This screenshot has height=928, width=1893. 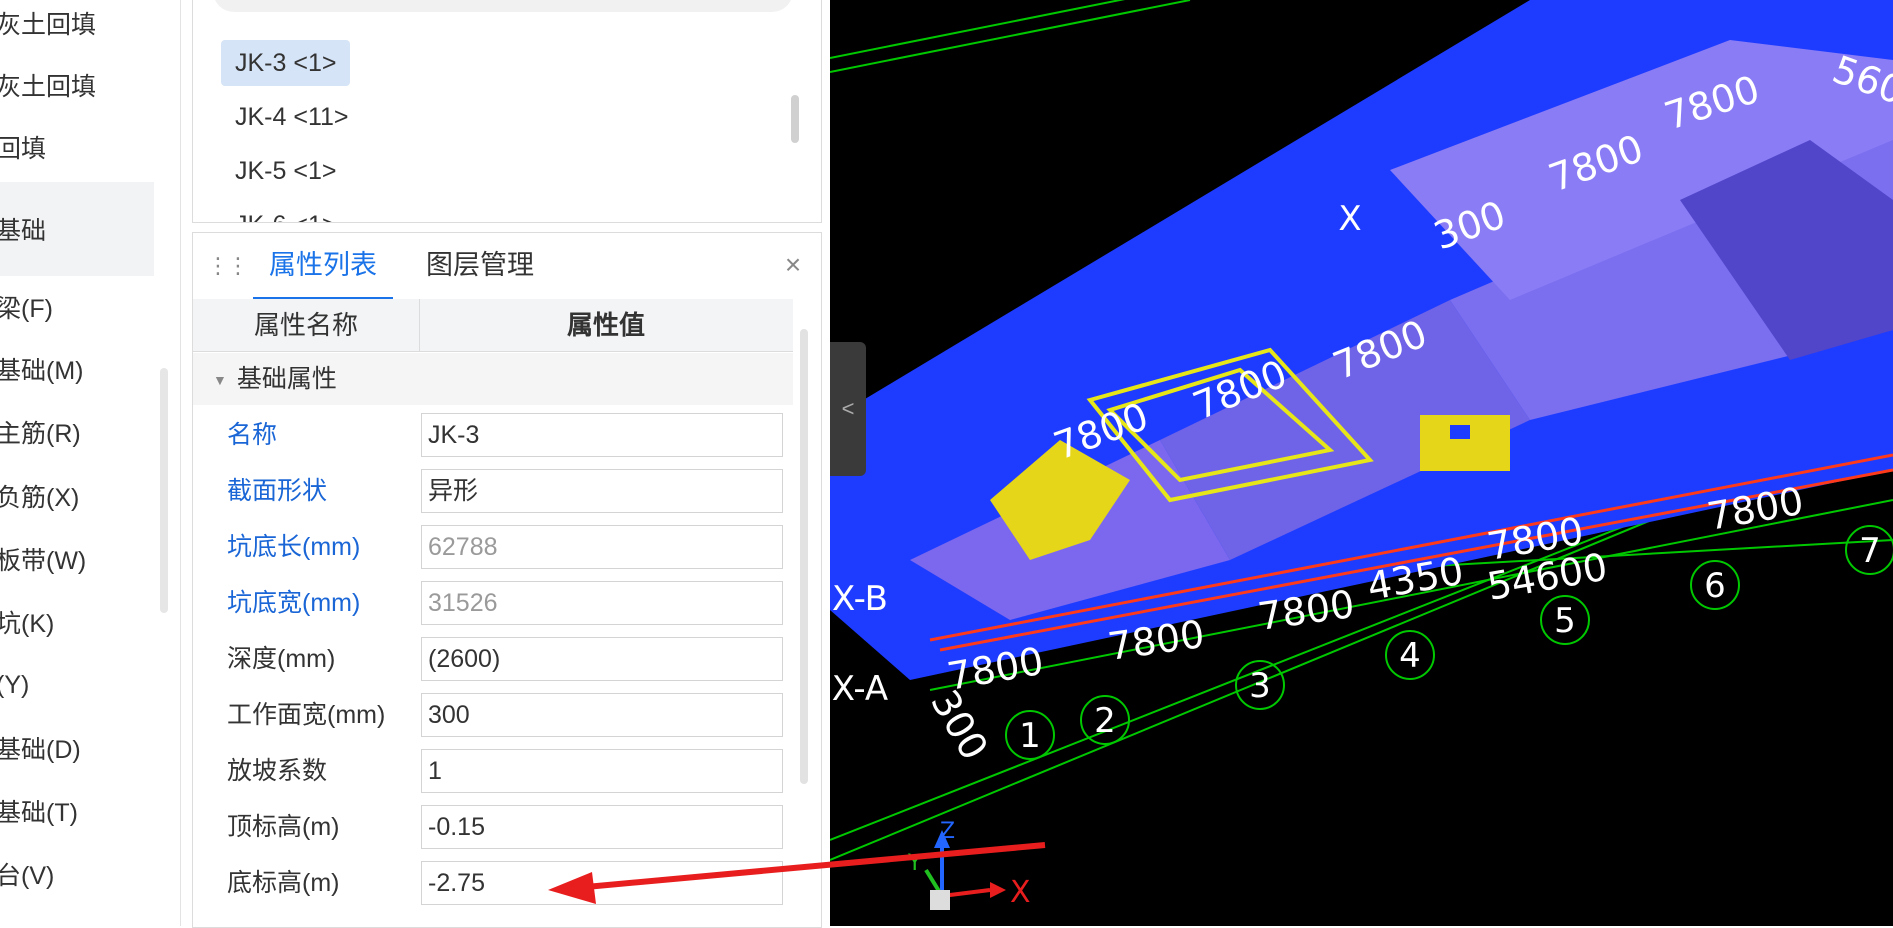 I want to click on tree-item: 梁(F), so click(x=77, y=307).